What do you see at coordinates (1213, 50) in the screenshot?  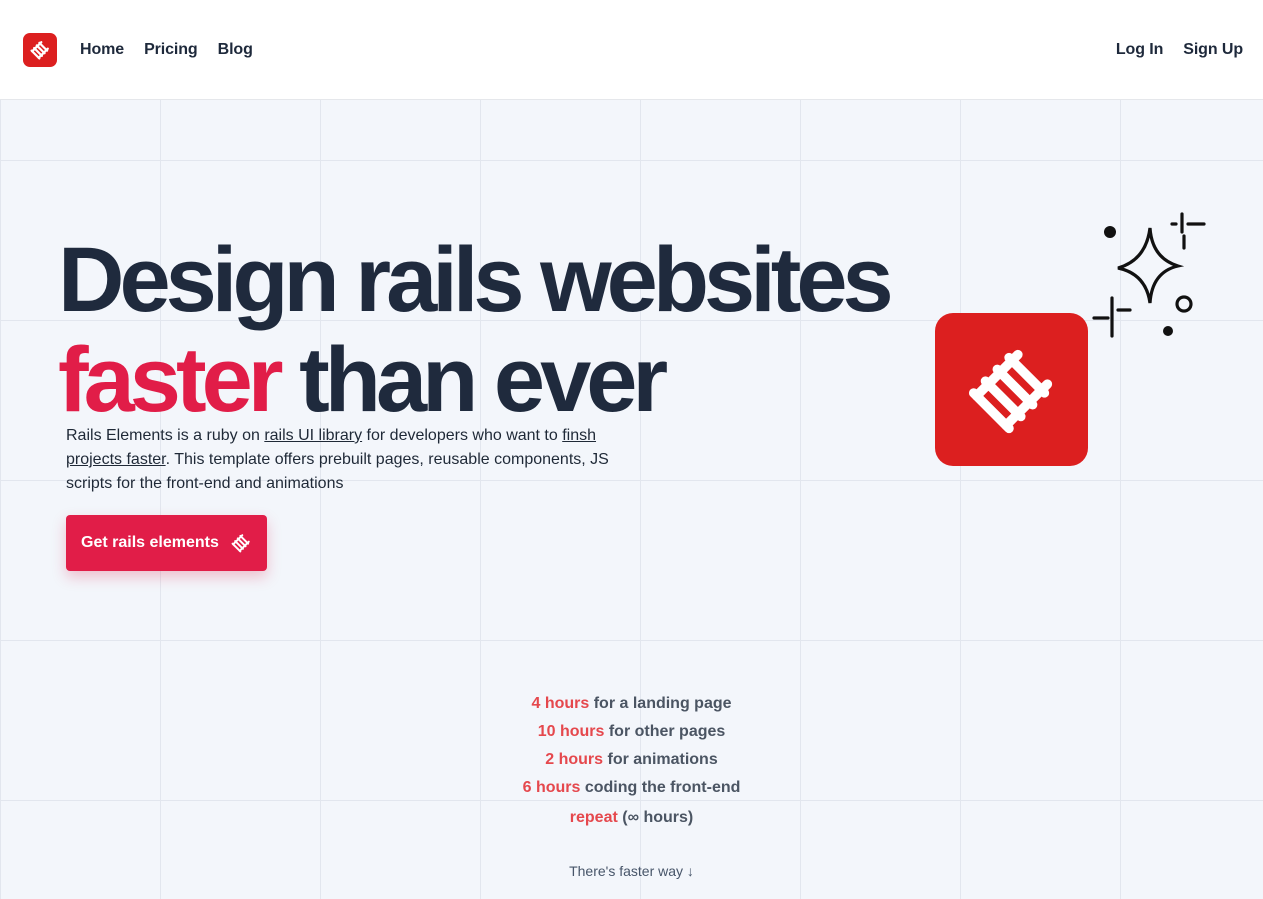 I see `signup-link: Sign Up` at bounding box center [1213, 50].